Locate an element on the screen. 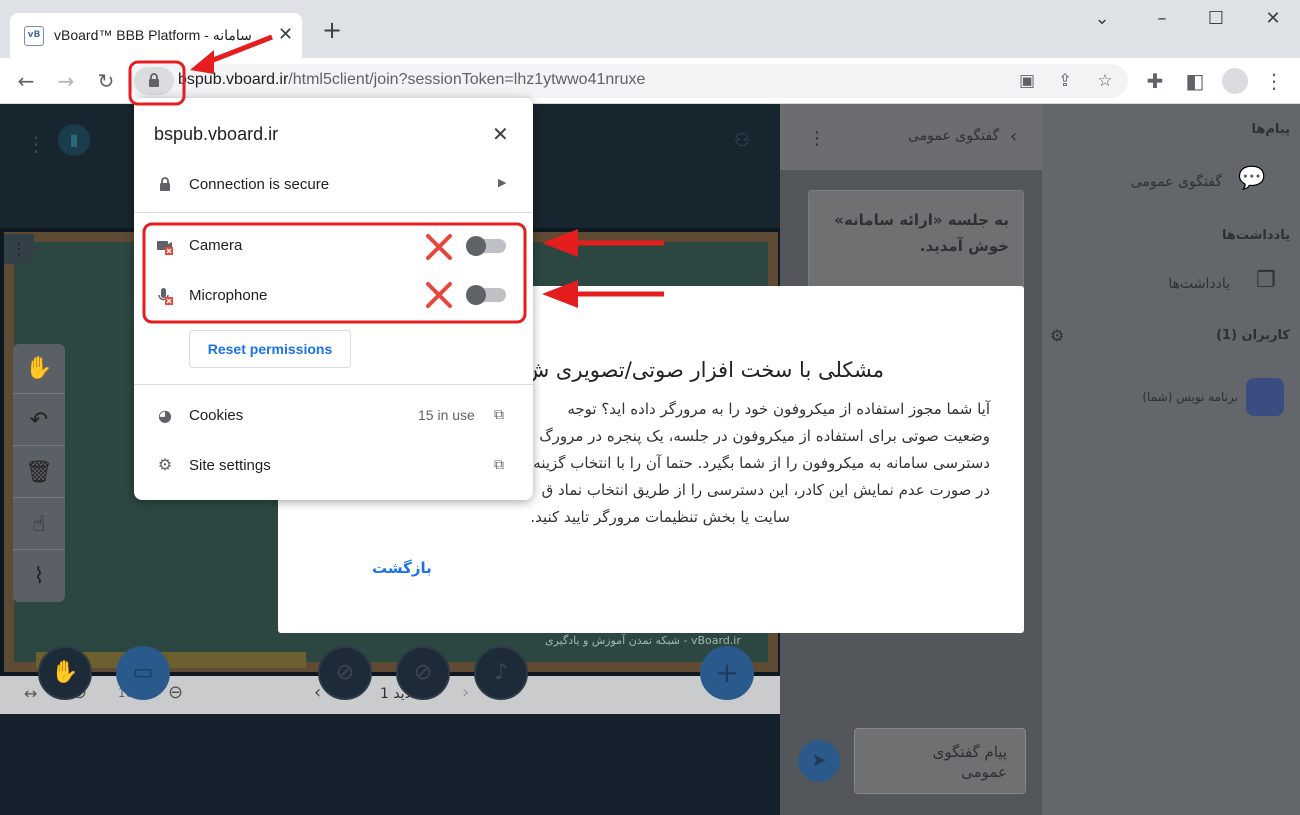 The width and height of the screenshot is (1300, 815). modal-title: مشکلی با سخت افزار صوتی/تصویری ش is located at coordinates (703, 370).